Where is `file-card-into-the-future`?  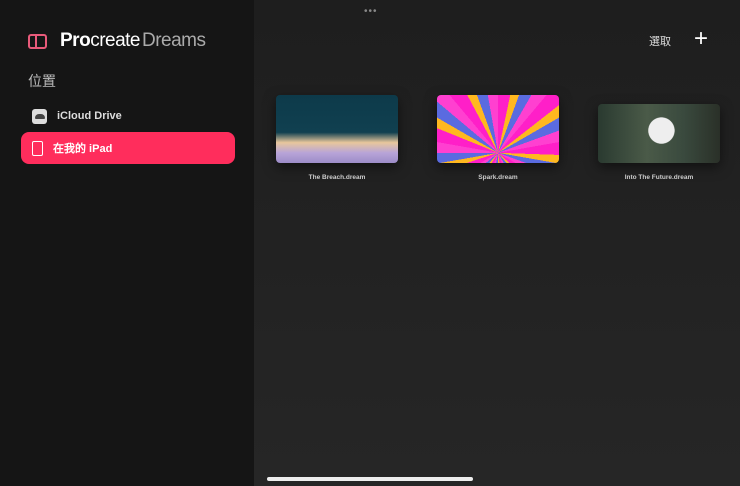 file-card-into-the-future is located at coordinates (659, 133).